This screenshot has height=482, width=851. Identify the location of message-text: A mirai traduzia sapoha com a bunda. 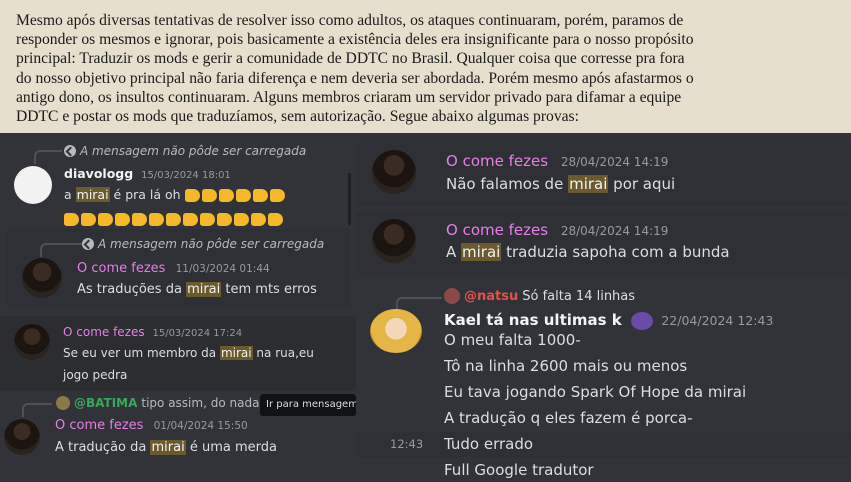
(588, 252).